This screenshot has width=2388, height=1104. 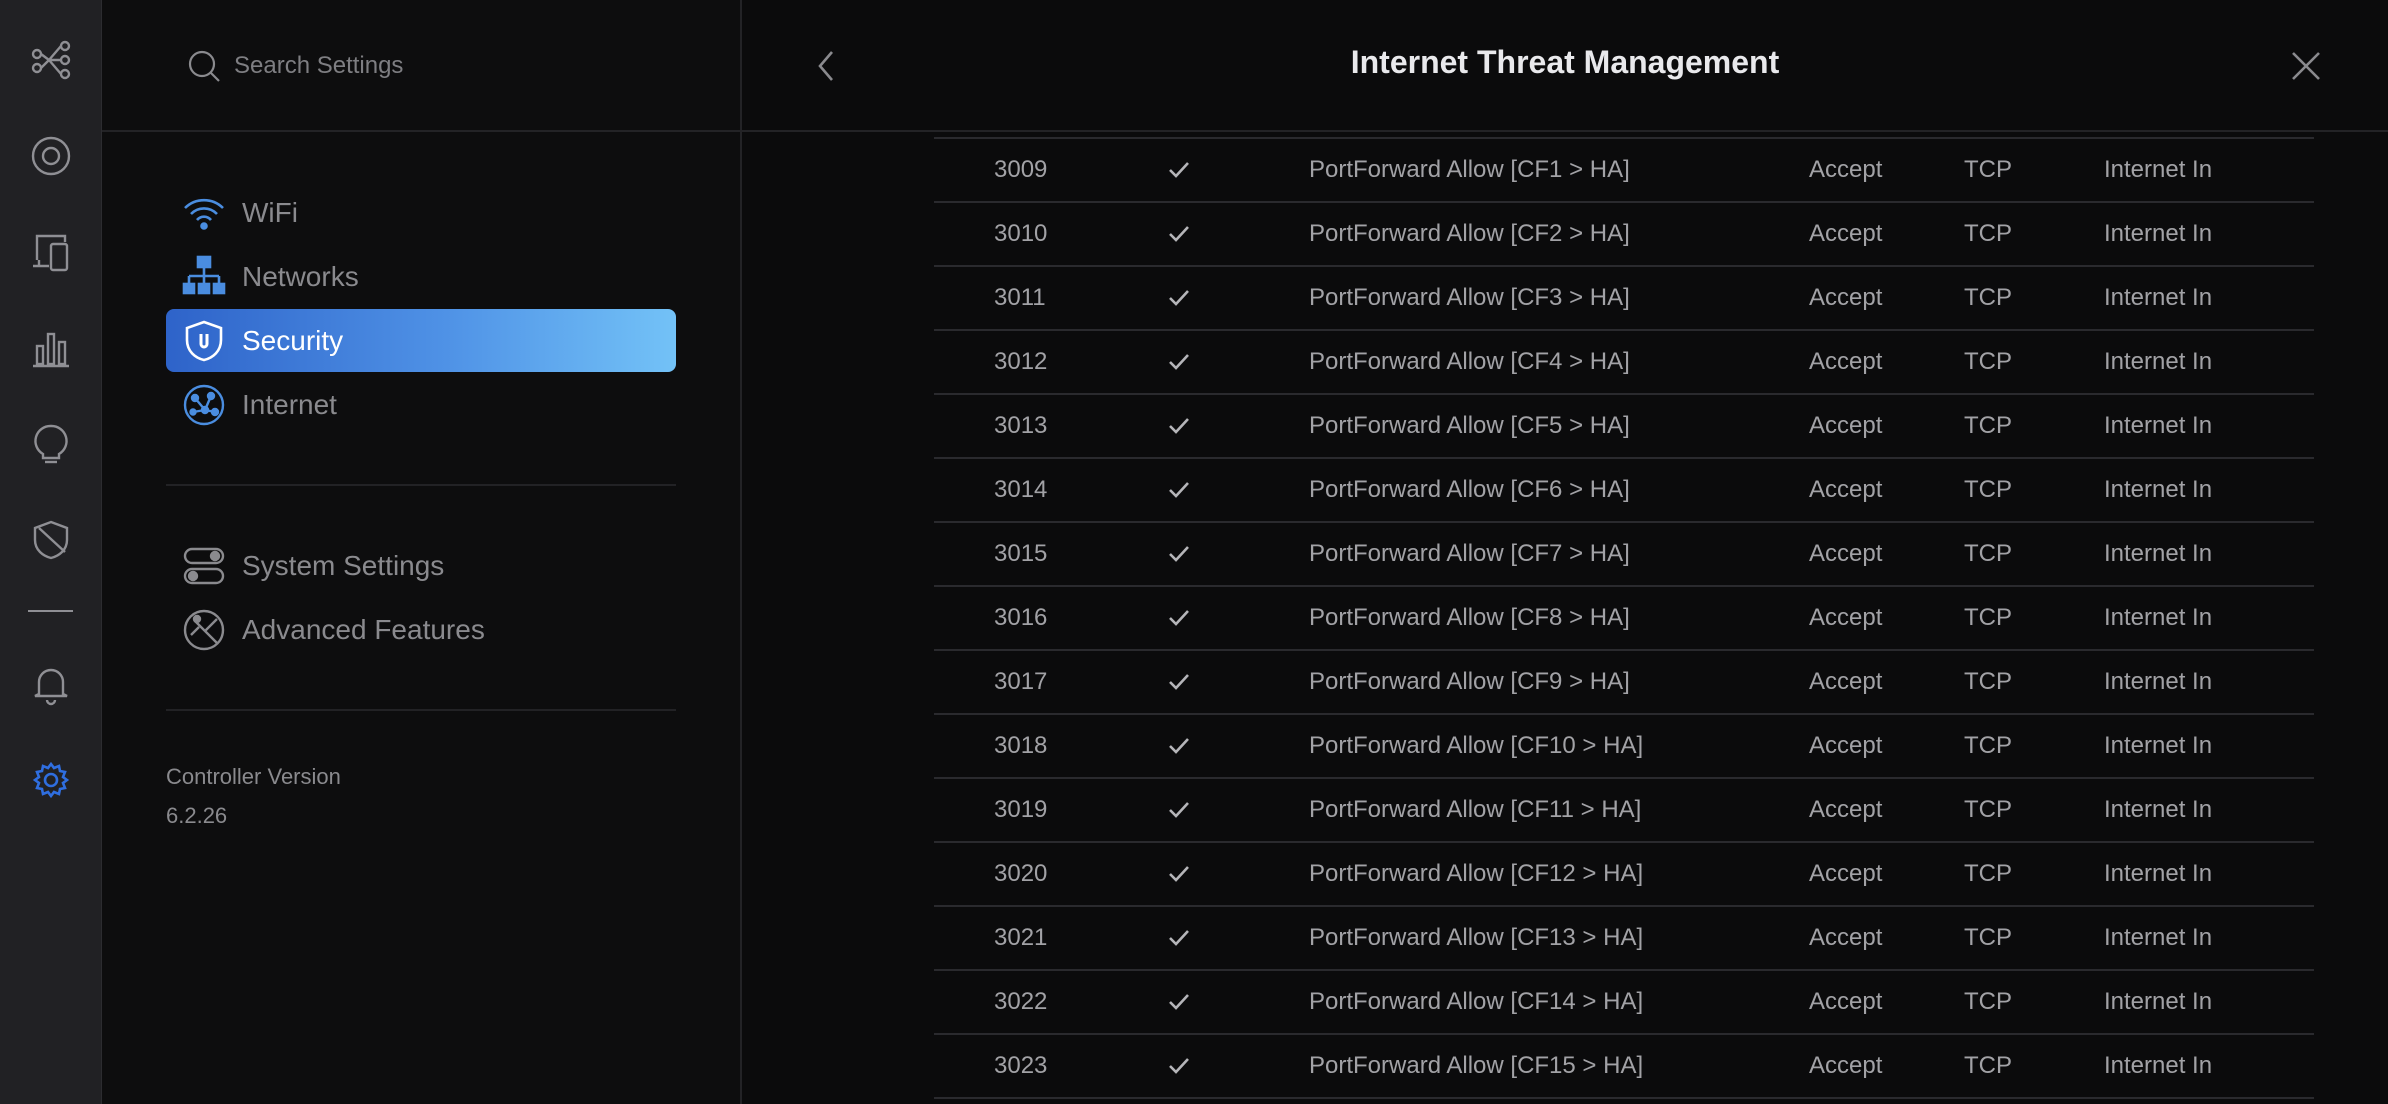 I want to click on topology-icon, so click(x=50, y=60).